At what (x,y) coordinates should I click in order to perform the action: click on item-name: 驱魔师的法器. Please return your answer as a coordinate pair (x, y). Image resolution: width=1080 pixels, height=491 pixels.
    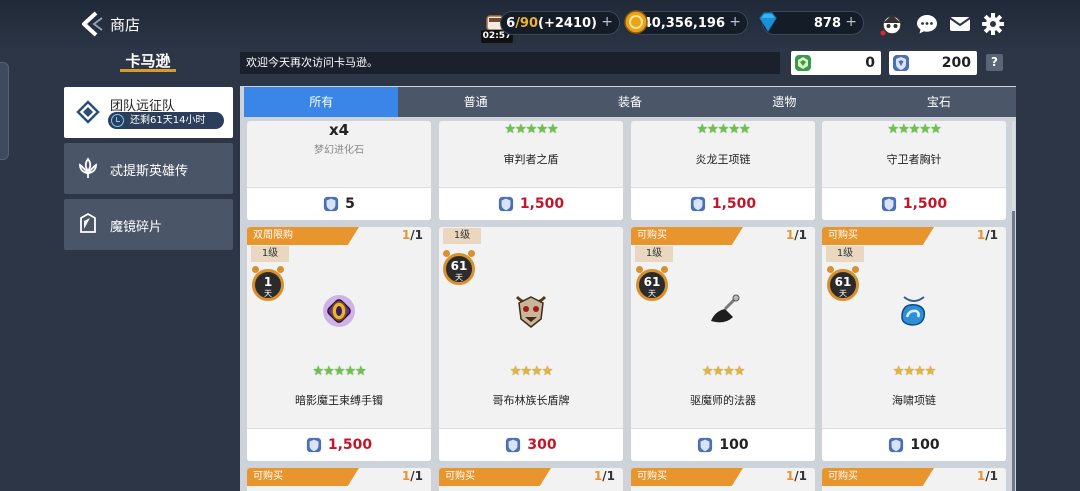
    Looking at the image, I should click on (723, 400).